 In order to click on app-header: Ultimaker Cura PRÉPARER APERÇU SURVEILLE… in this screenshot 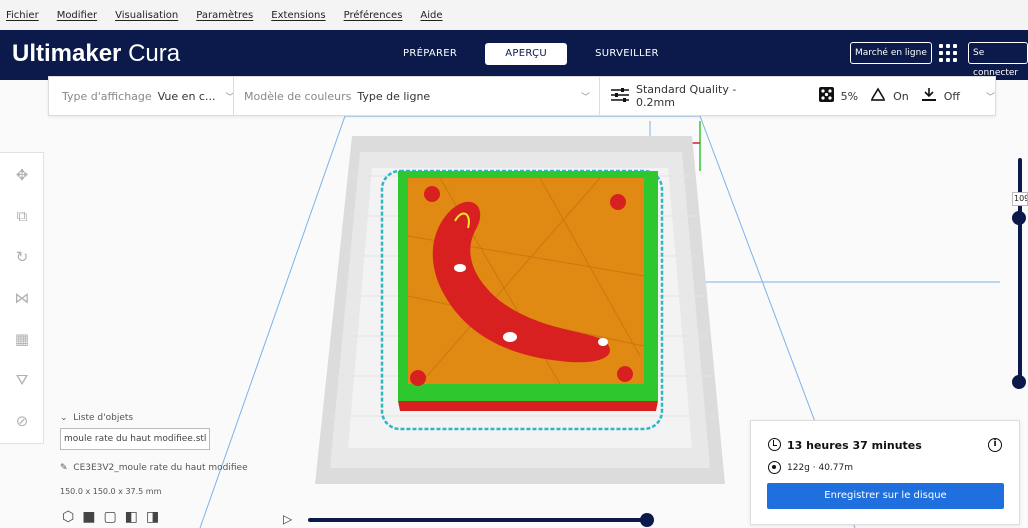, I will do `click(514, 55)`.